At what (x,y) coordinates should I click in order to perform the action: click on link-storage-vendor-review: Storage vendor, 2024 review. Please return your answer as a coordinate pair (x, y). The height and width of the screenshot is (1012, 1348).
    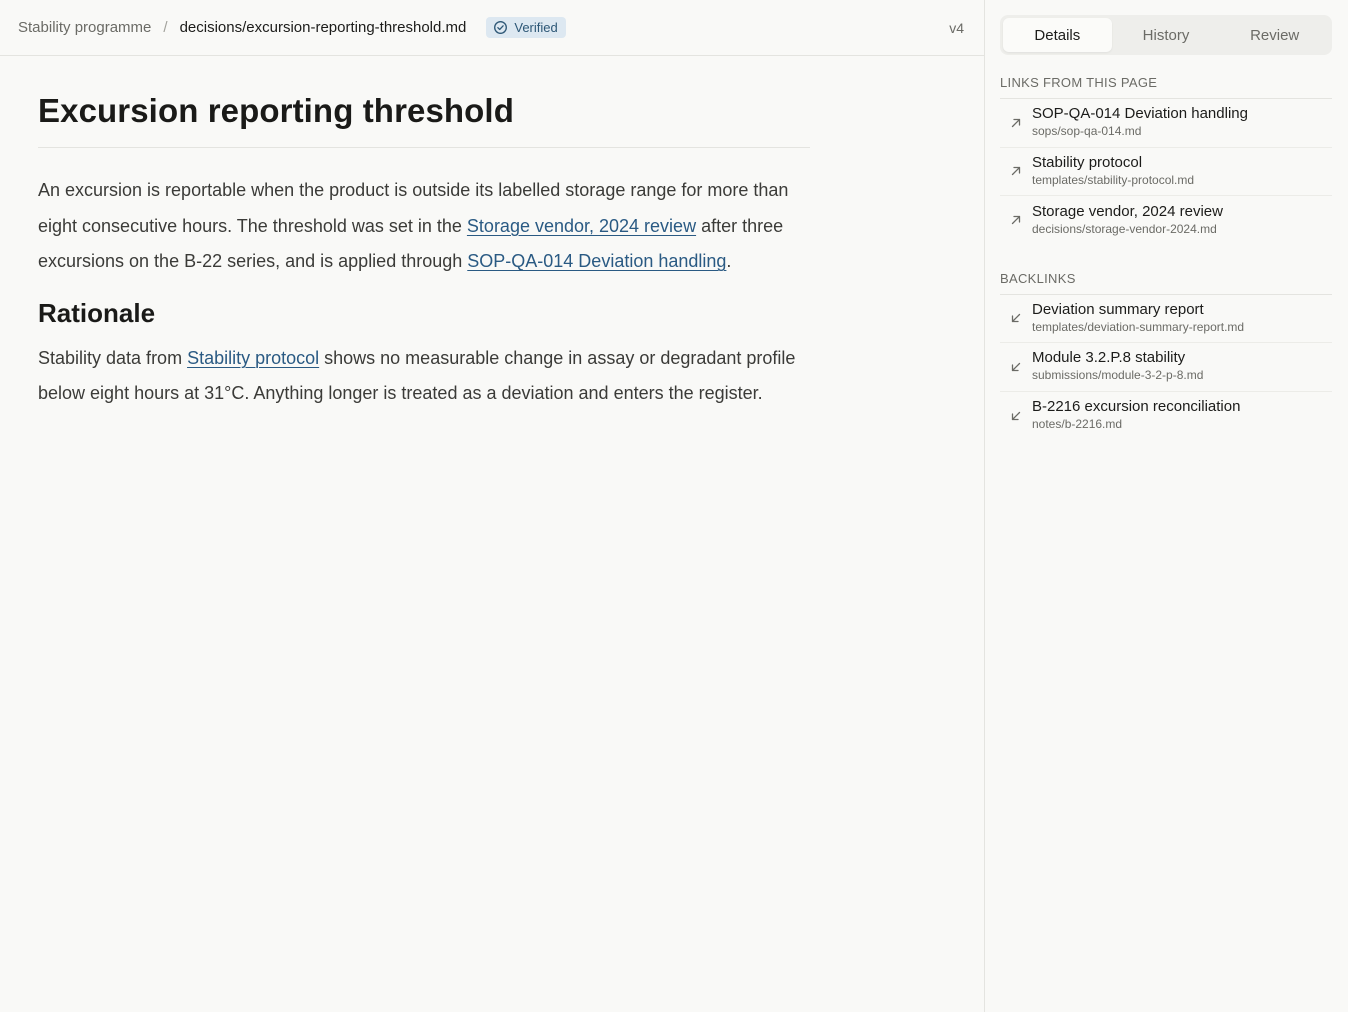
    Looking at the image, I should click on (581, 226).